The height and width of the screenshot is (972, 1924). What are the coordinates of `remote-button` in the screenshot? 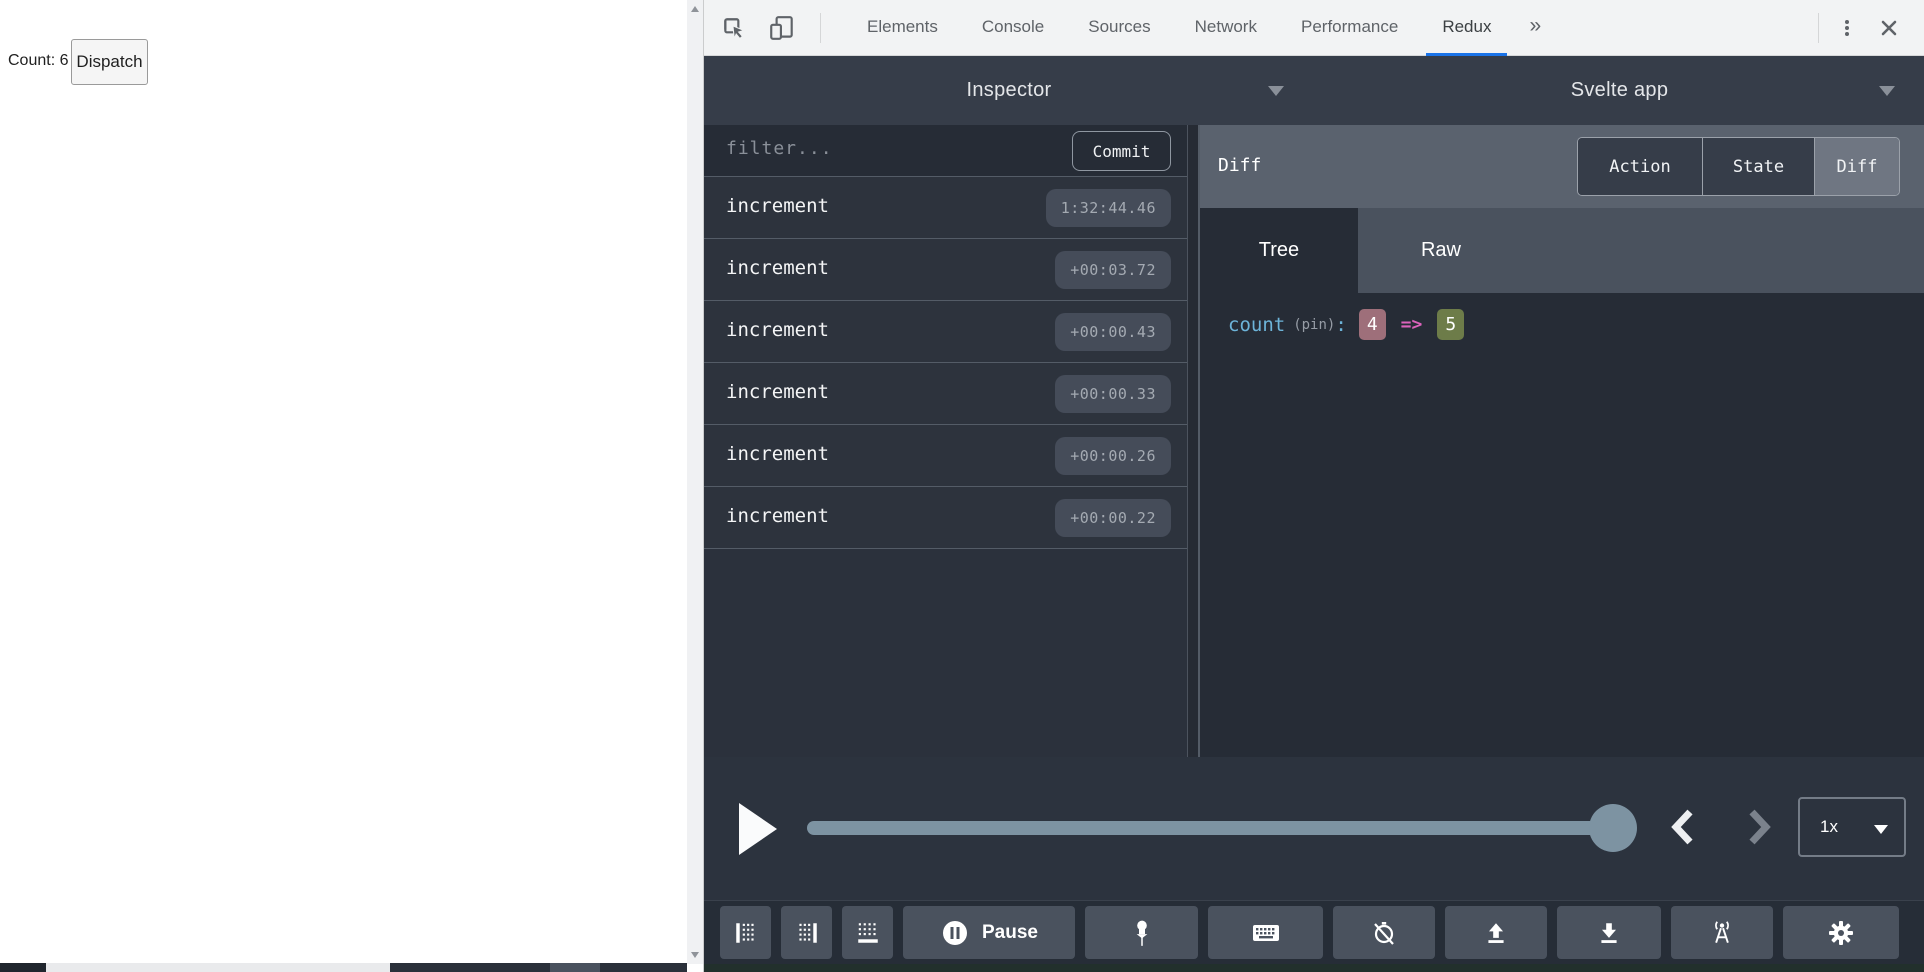 It's located at (1722, 932).